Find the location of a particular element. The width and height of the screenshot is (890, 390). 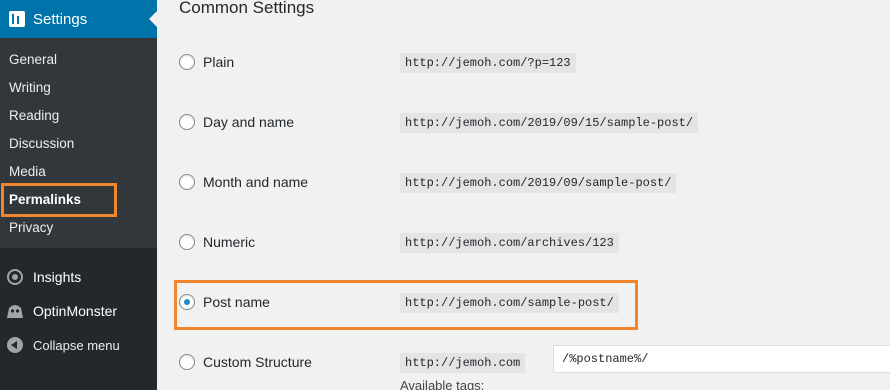

section-title: Common Settings is located at coordinates (247, 8).